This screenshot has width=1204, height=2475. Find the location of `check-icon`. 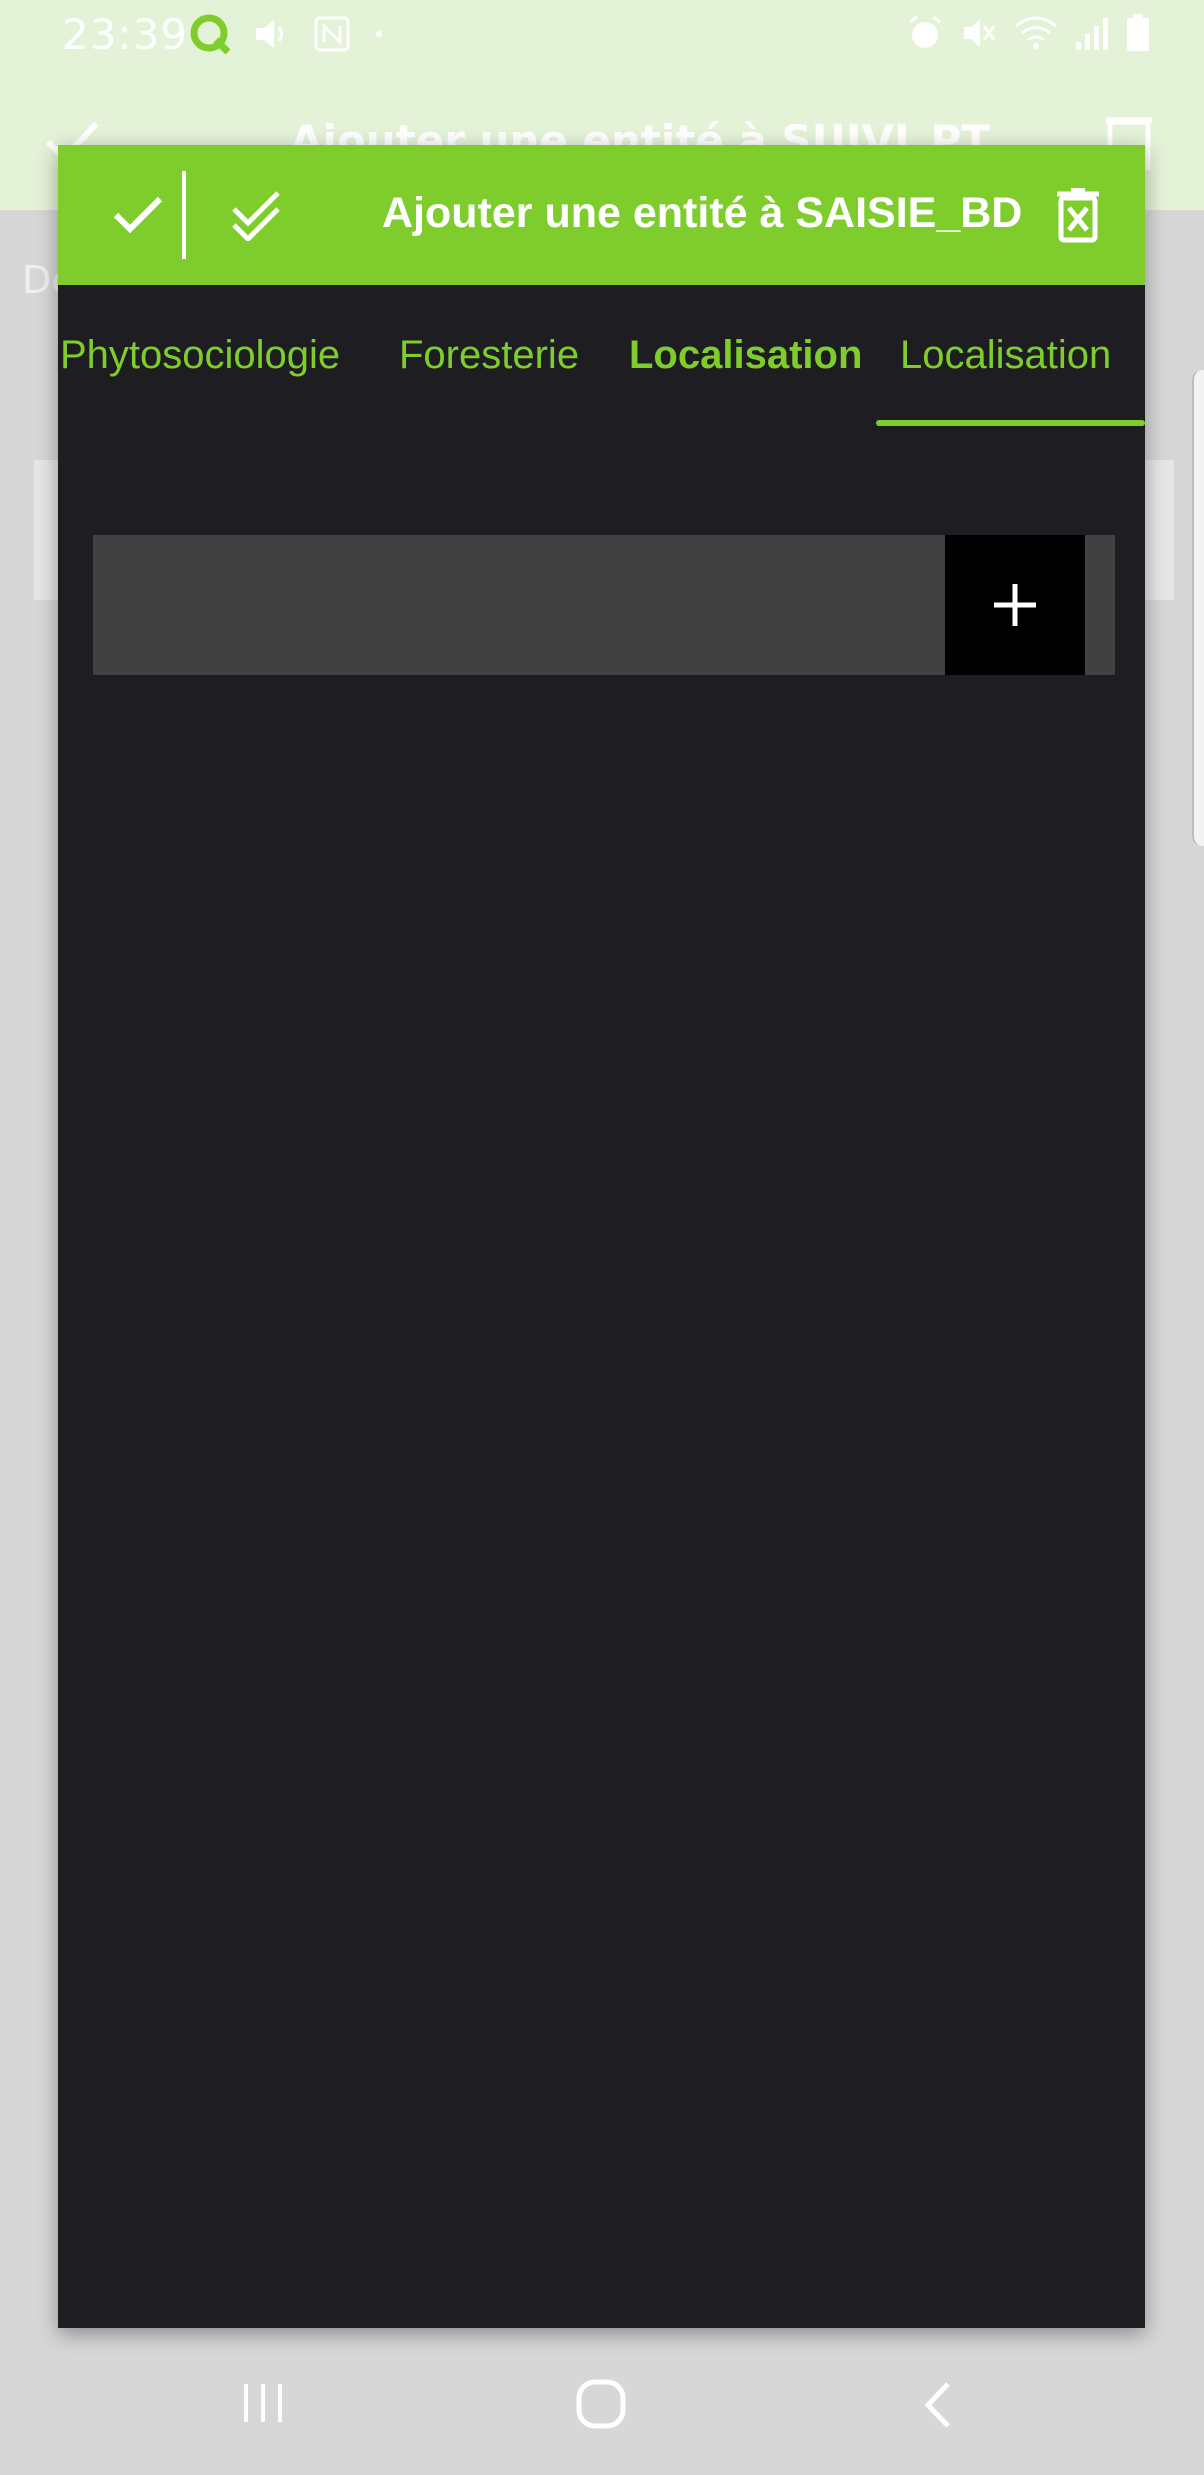

check-icon is located at coordinates (138, 215).